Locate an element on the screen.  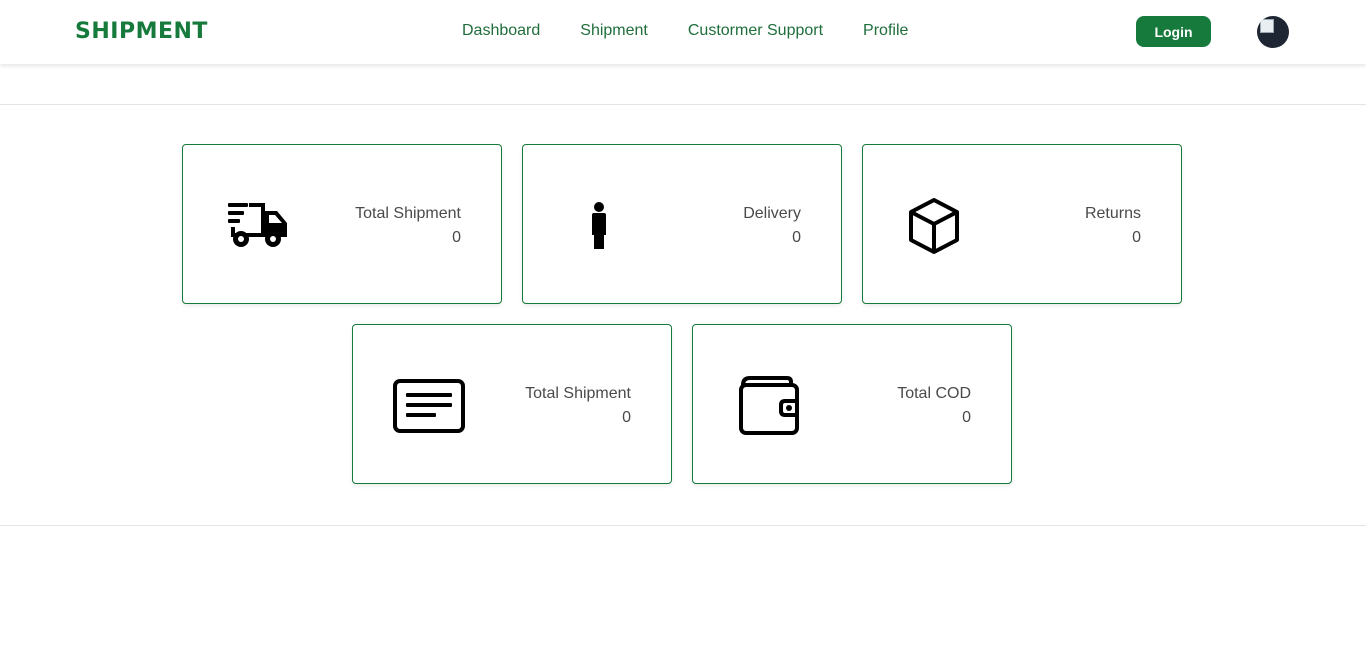
login-button: Login is located at coordinates (1173, 31).